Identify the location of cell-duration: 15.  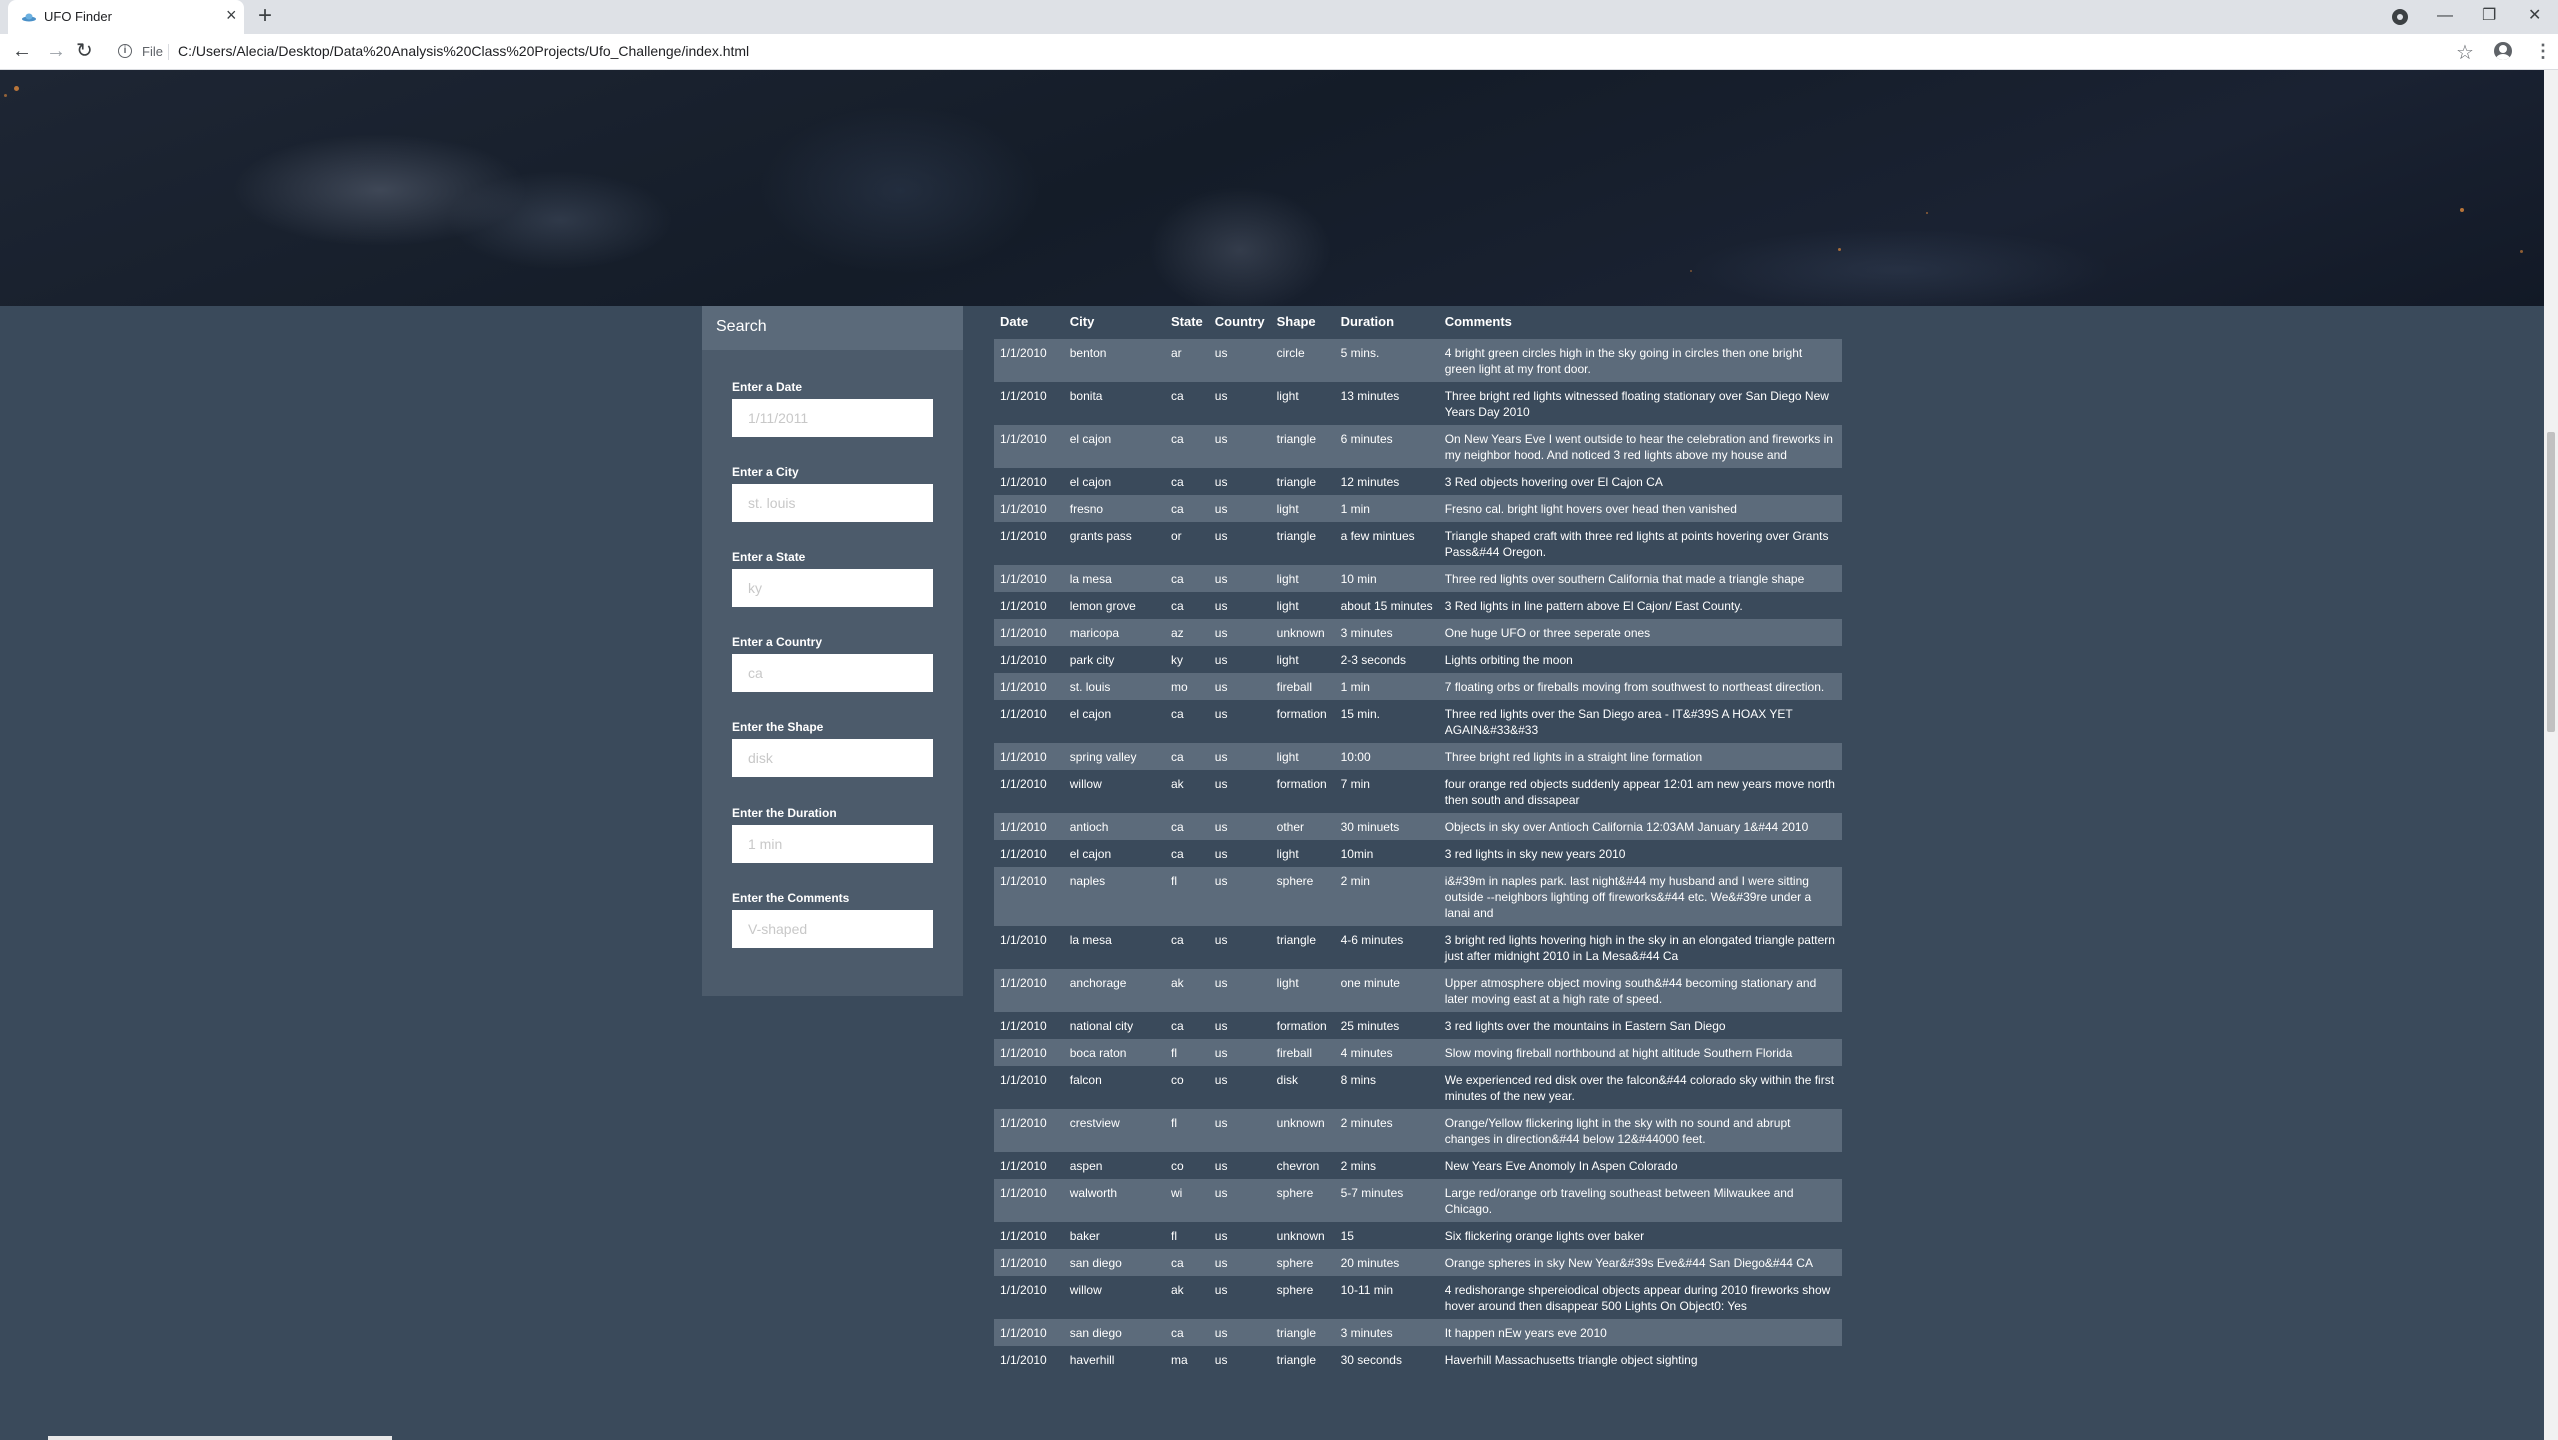
(1386, 1235).